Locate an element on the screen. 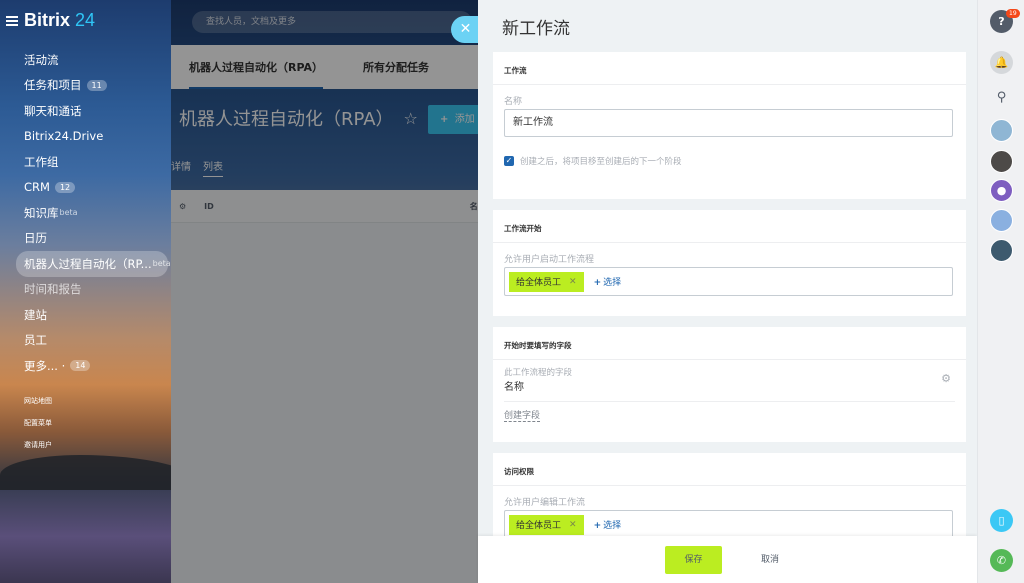  move-to-next-stage-label: 创建之后，将项目移至创建后的下一个阶段 is located at coordinates (601, 162).